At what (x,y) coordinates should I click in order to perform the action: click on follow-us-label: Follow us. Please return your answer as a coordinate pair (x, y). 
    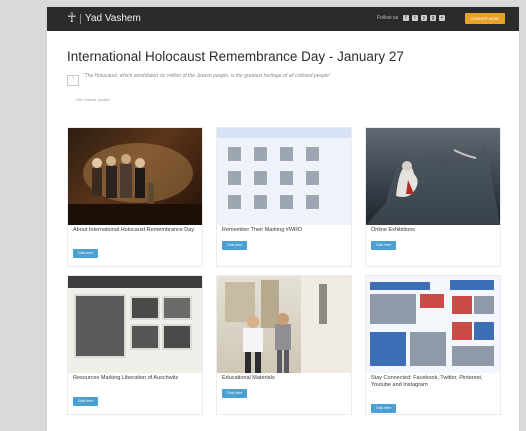
    Looking at the image, I should click on (388, 18).